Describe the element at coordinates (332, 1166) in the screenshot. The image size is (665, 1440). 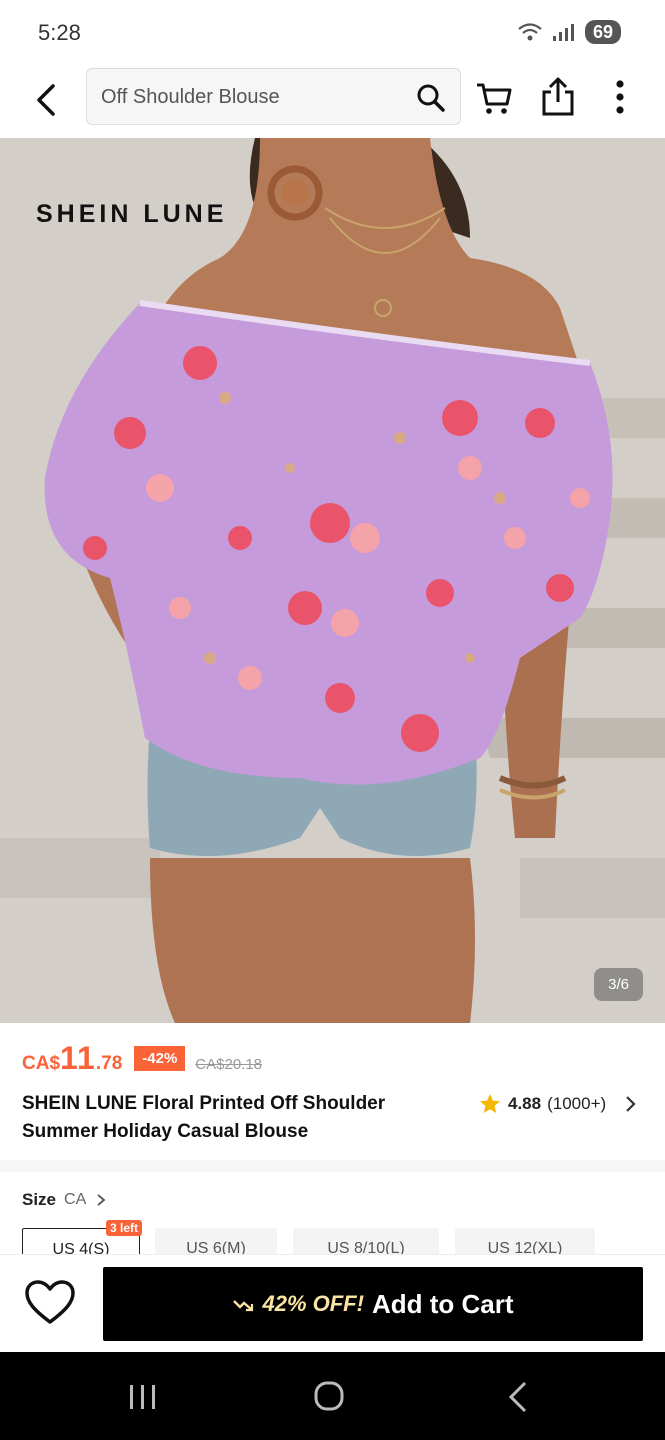
I see `section-divider` at that location.